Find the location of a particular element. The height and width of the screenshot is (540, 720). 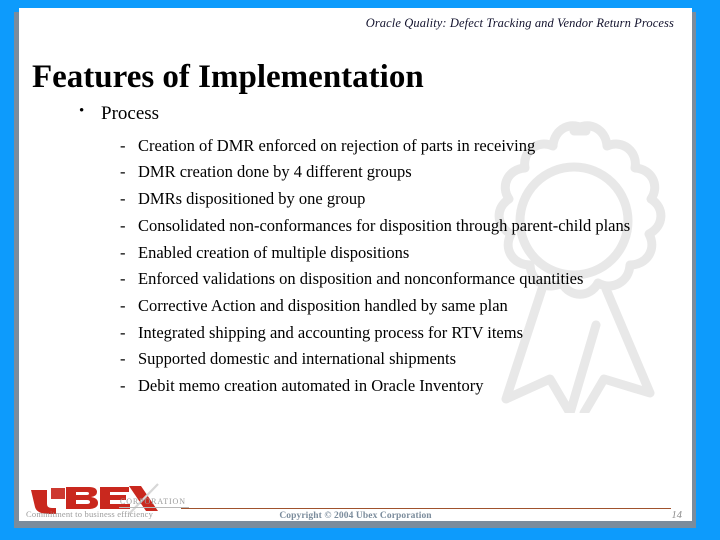

list-item-level1: • Process is located at coordinates (362, 114).